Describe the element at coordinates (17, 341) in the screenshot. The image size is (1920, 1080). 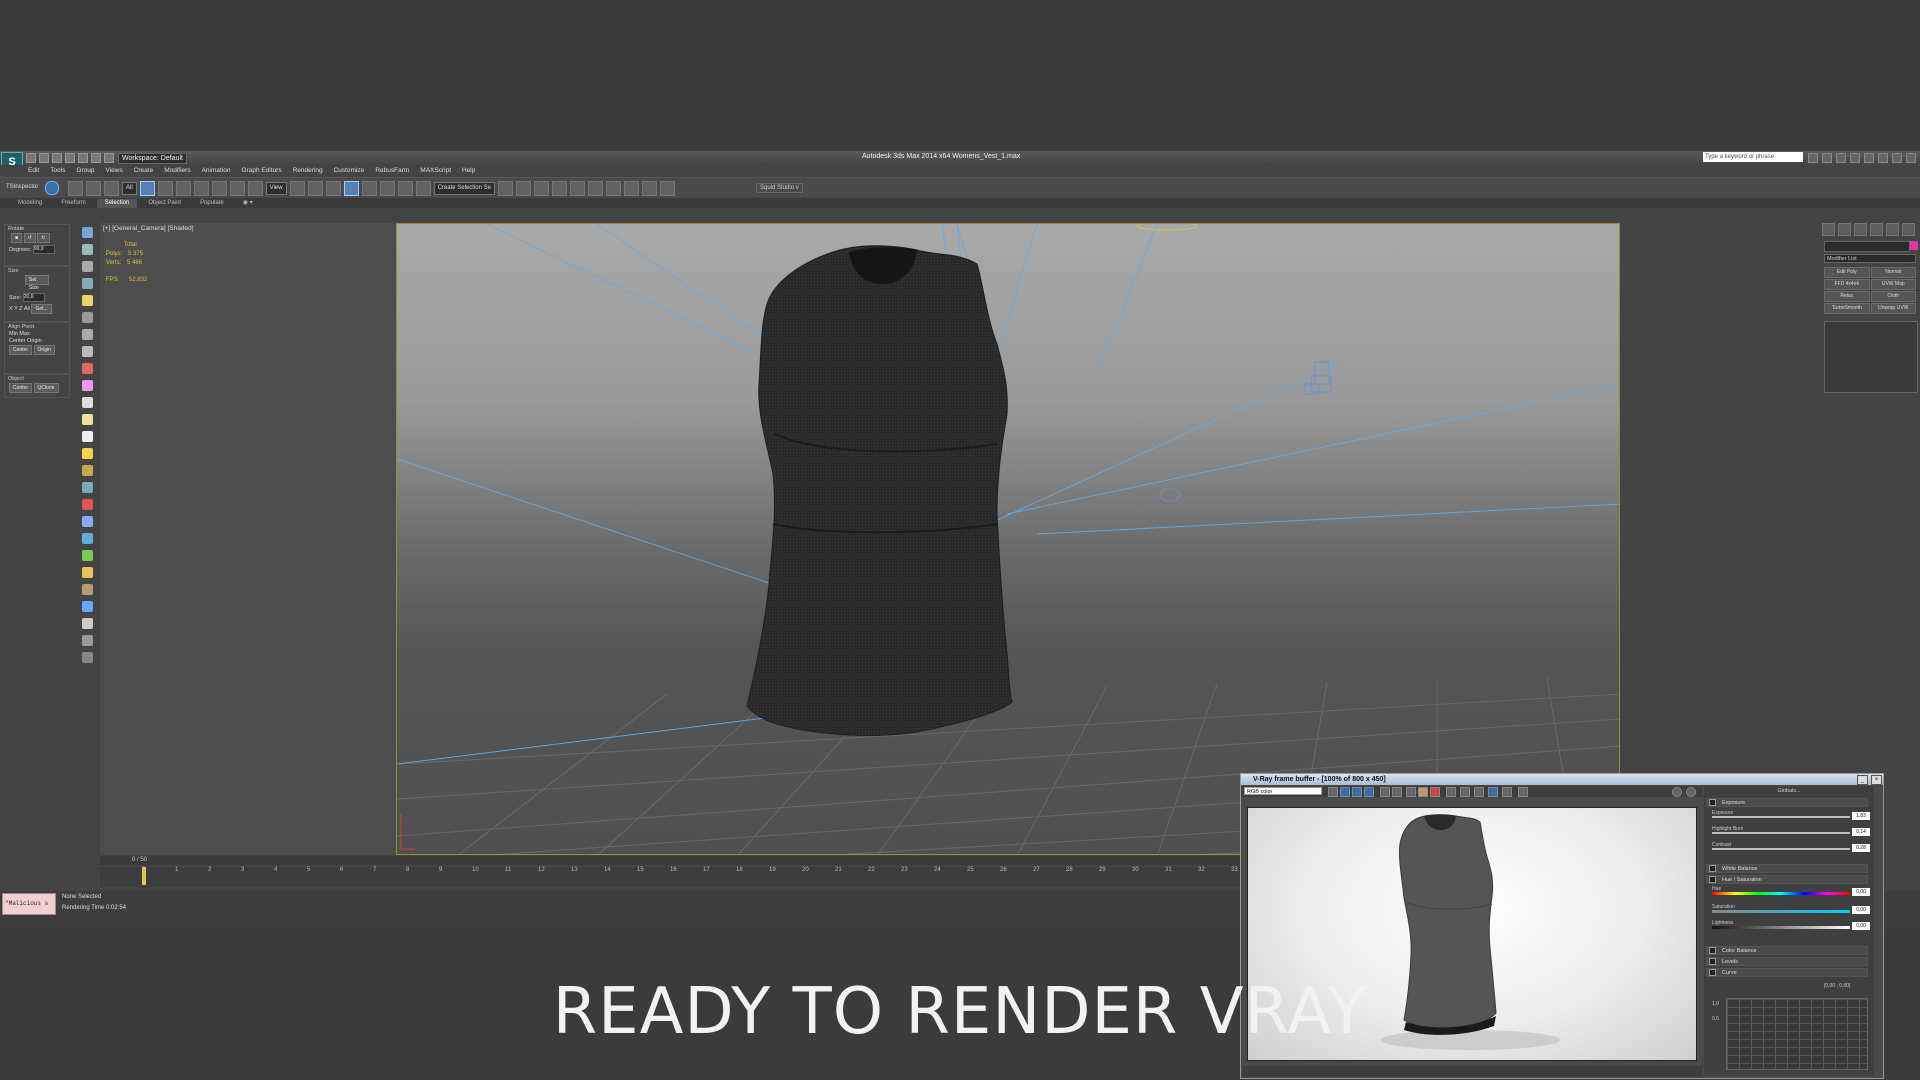
I see `pivot-center-radio: Center` at that location.